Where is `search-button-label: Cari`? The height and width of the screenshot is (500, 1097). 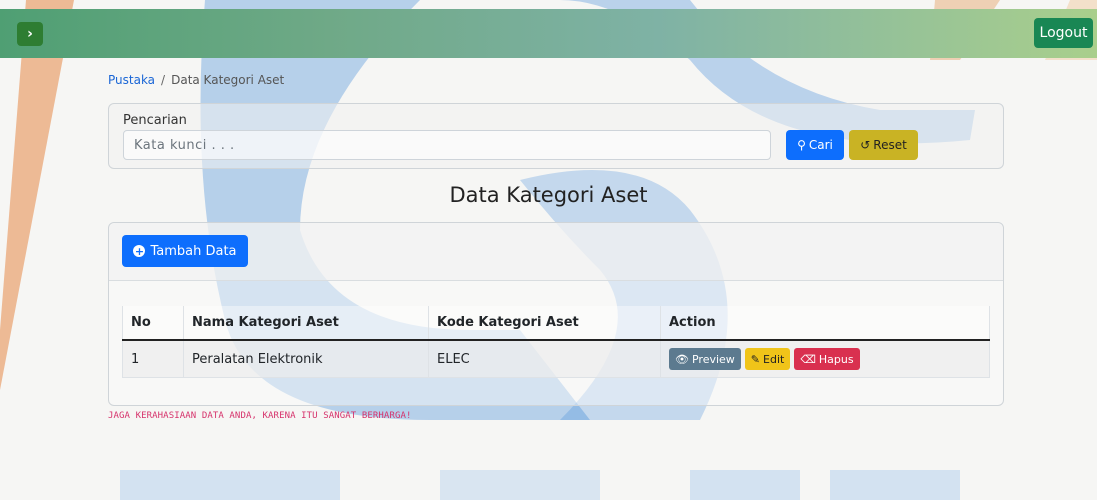
search-button-label: Cari is located at coordinates (820, 145).